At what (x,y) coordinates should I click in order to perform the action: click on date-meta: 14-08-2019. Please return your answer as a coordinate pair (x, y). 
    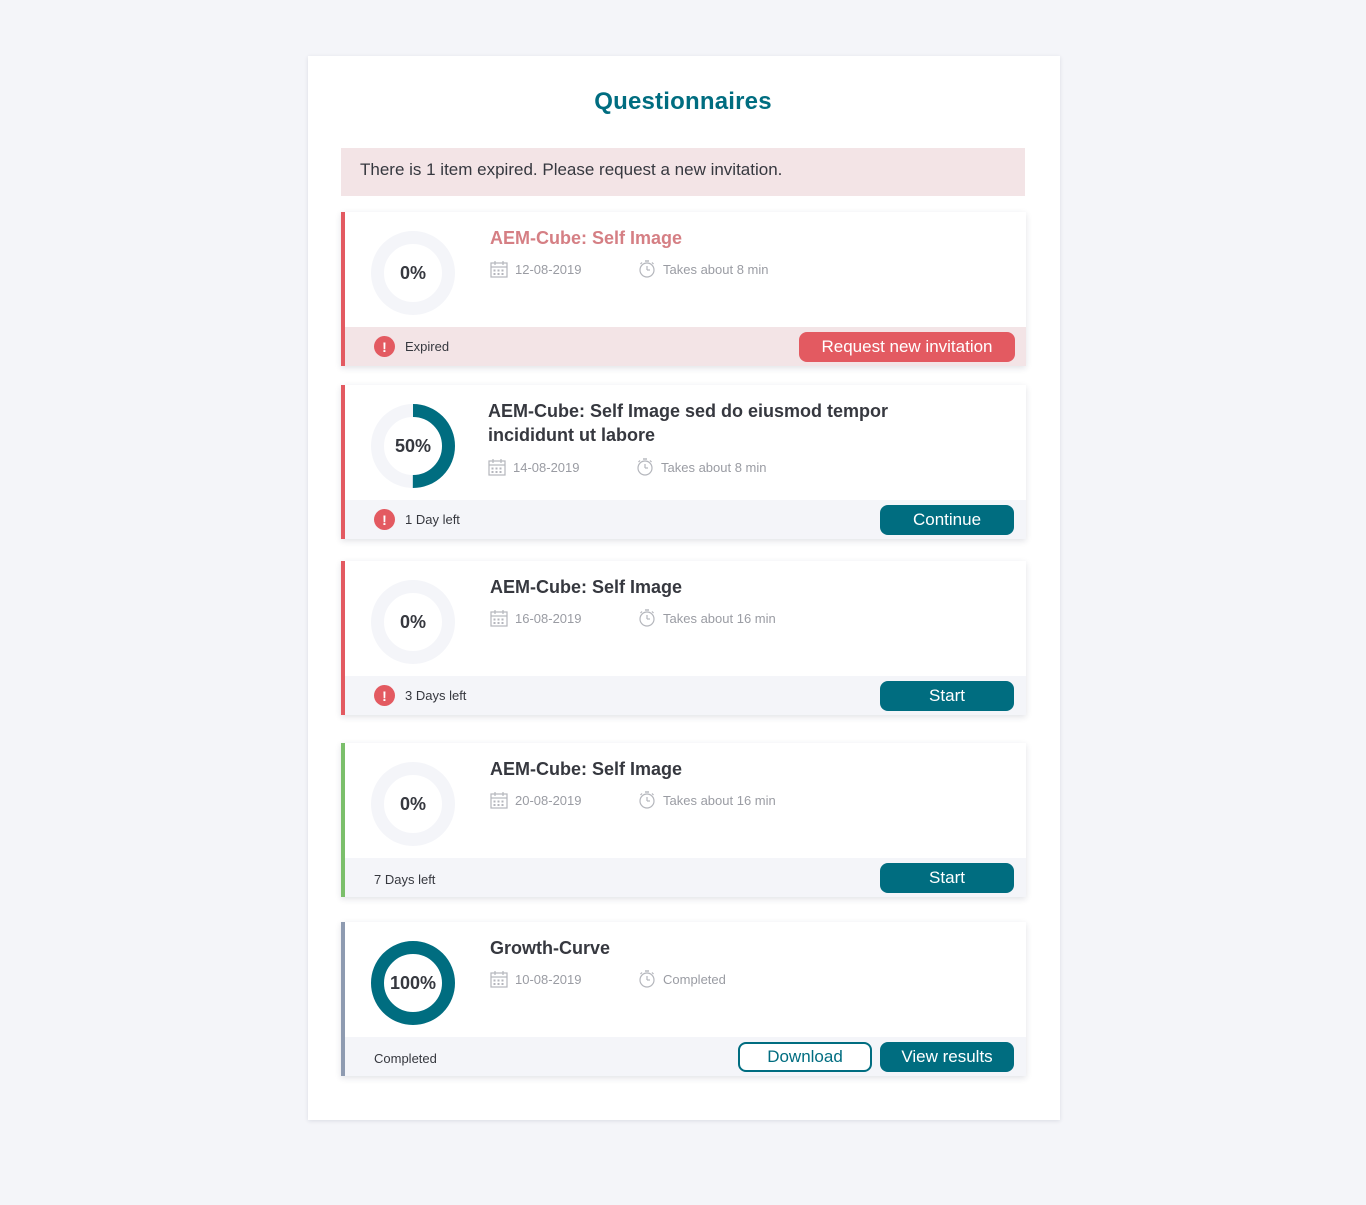
    Looking at the image, I should click on (534, 467).